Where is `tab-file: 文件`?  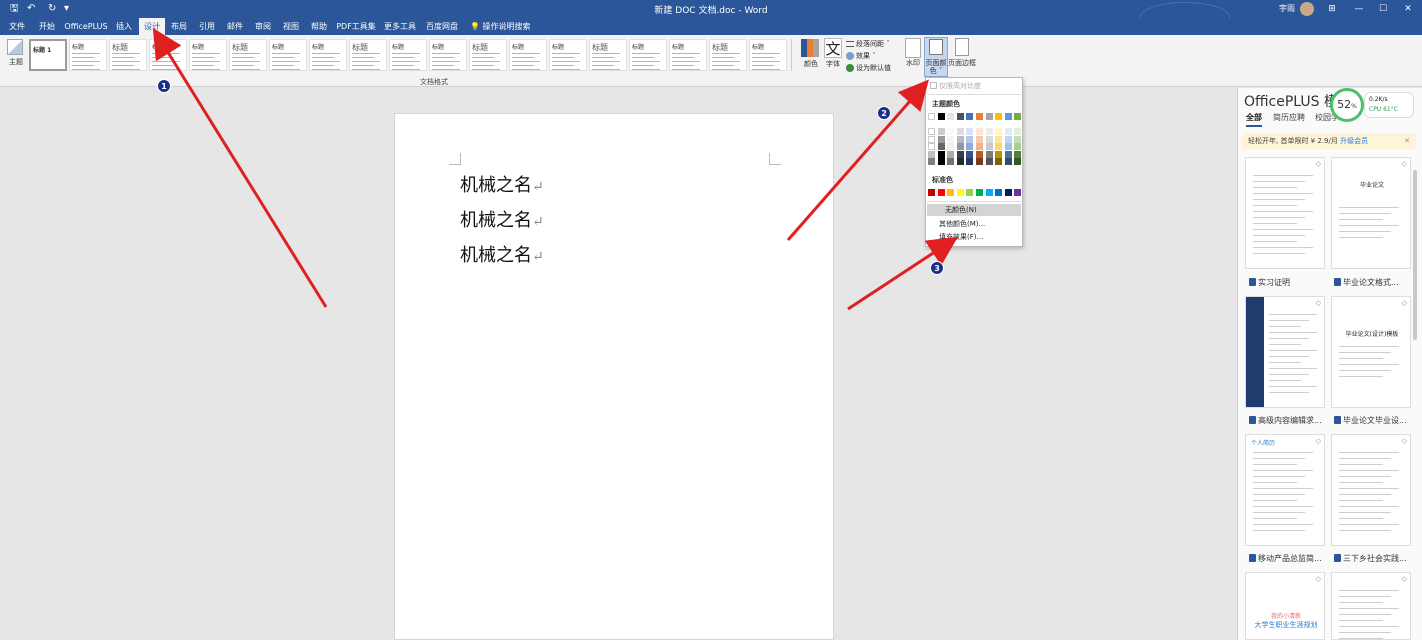 tab-file: 文件 is located at coordinates (17, 26).